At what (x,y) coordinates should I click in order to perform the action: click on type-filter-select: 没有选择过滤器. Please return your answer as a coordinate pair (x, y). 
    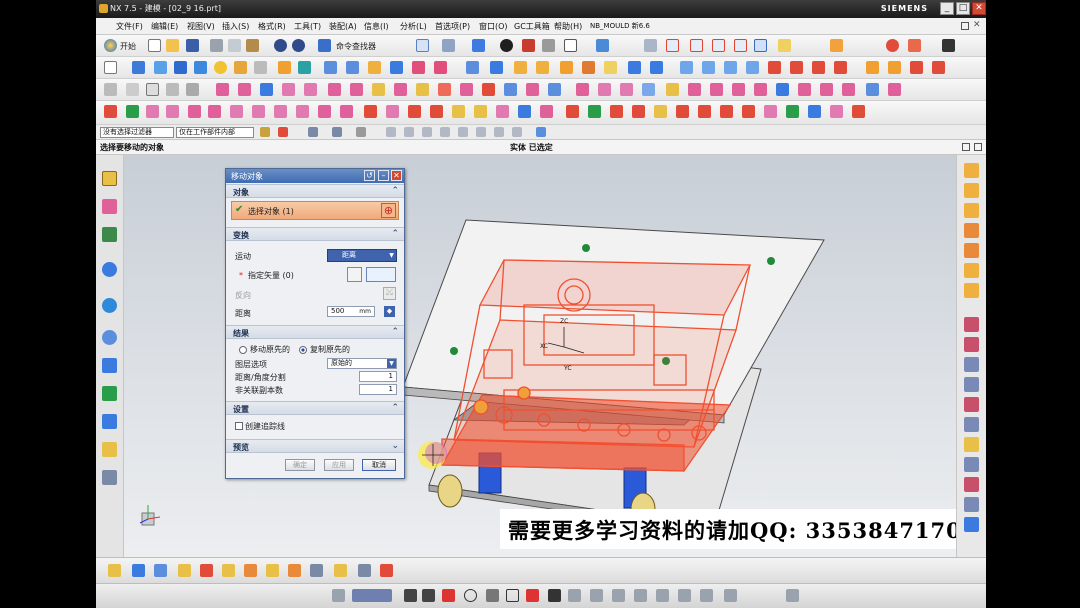
    Looking at the image, I should click on (137, 132).